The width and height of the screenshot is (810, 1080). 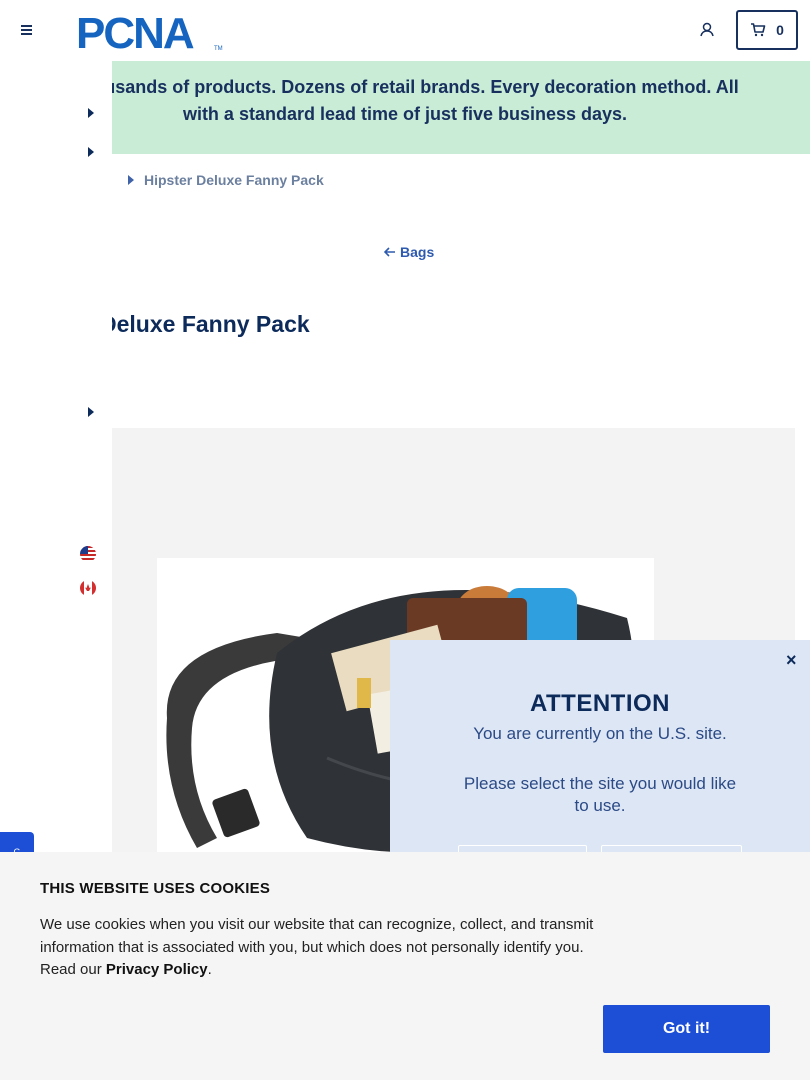 What do you see at coordinates (686, 1029) in the screenshot?
I see `got-it-button: Got it!` at bounding box center [686, 1029].